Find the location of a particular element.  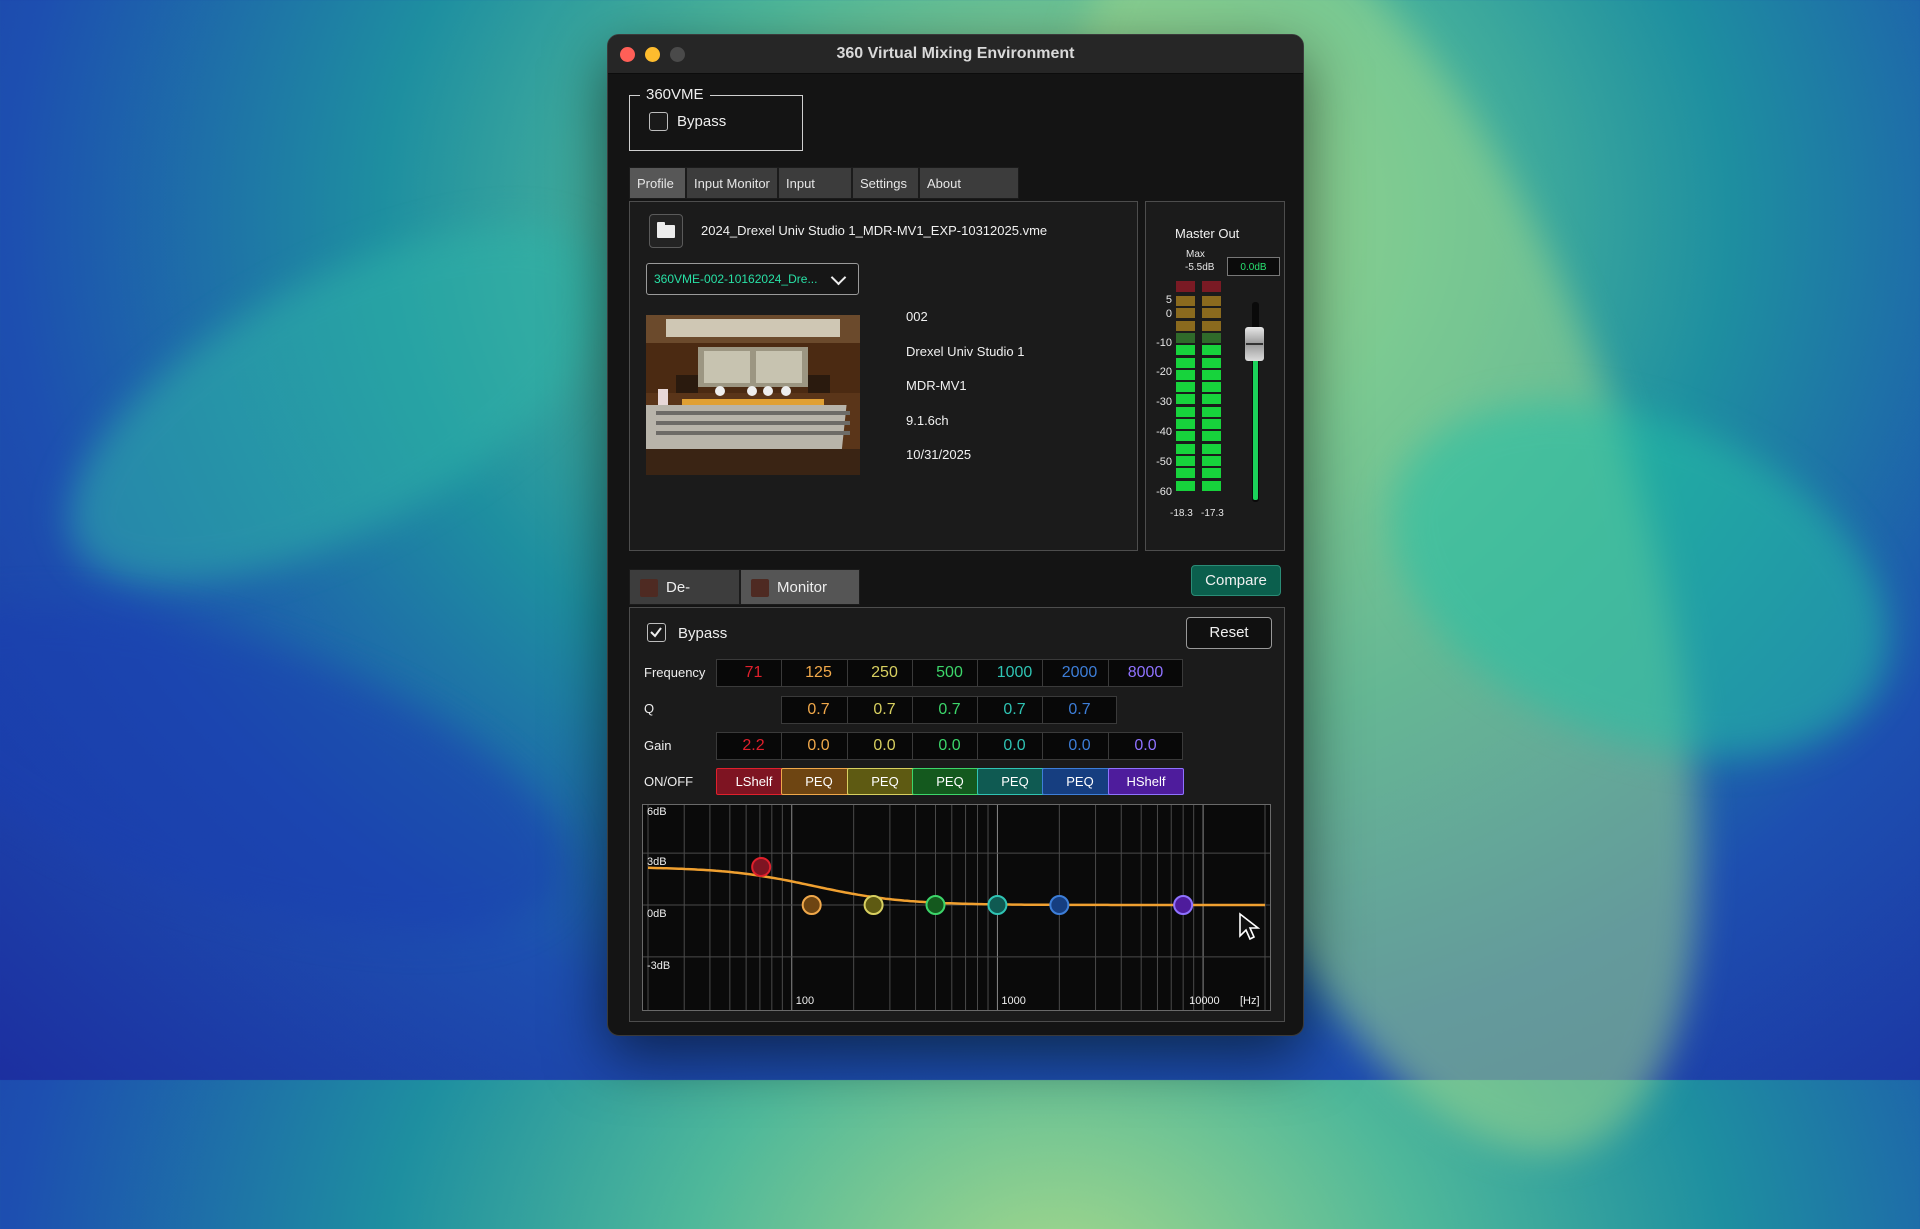

window-title: 360 Virtual Mixing Environment is located at coordinates (955, 53).